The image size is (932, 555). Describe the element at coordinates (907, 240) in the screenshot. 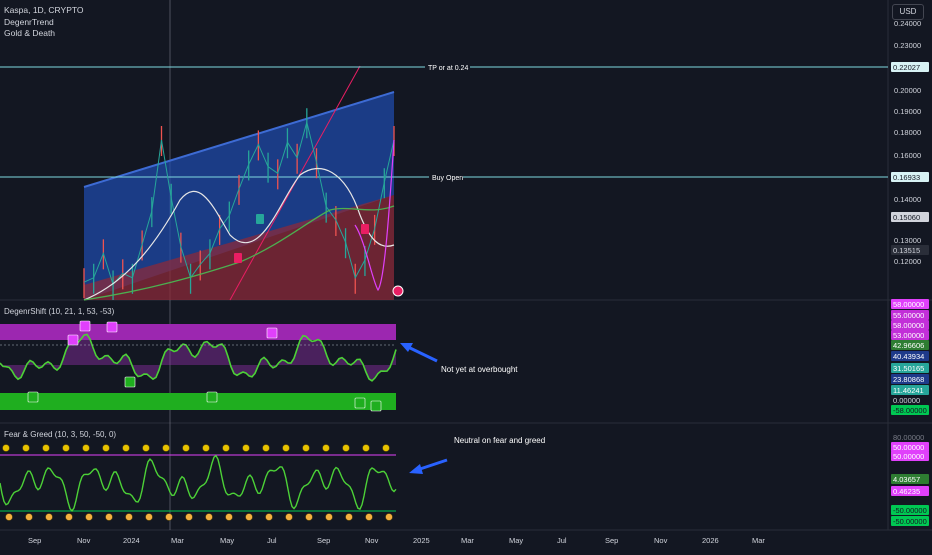

I see `price-tick-label: 0.13000` at that location.